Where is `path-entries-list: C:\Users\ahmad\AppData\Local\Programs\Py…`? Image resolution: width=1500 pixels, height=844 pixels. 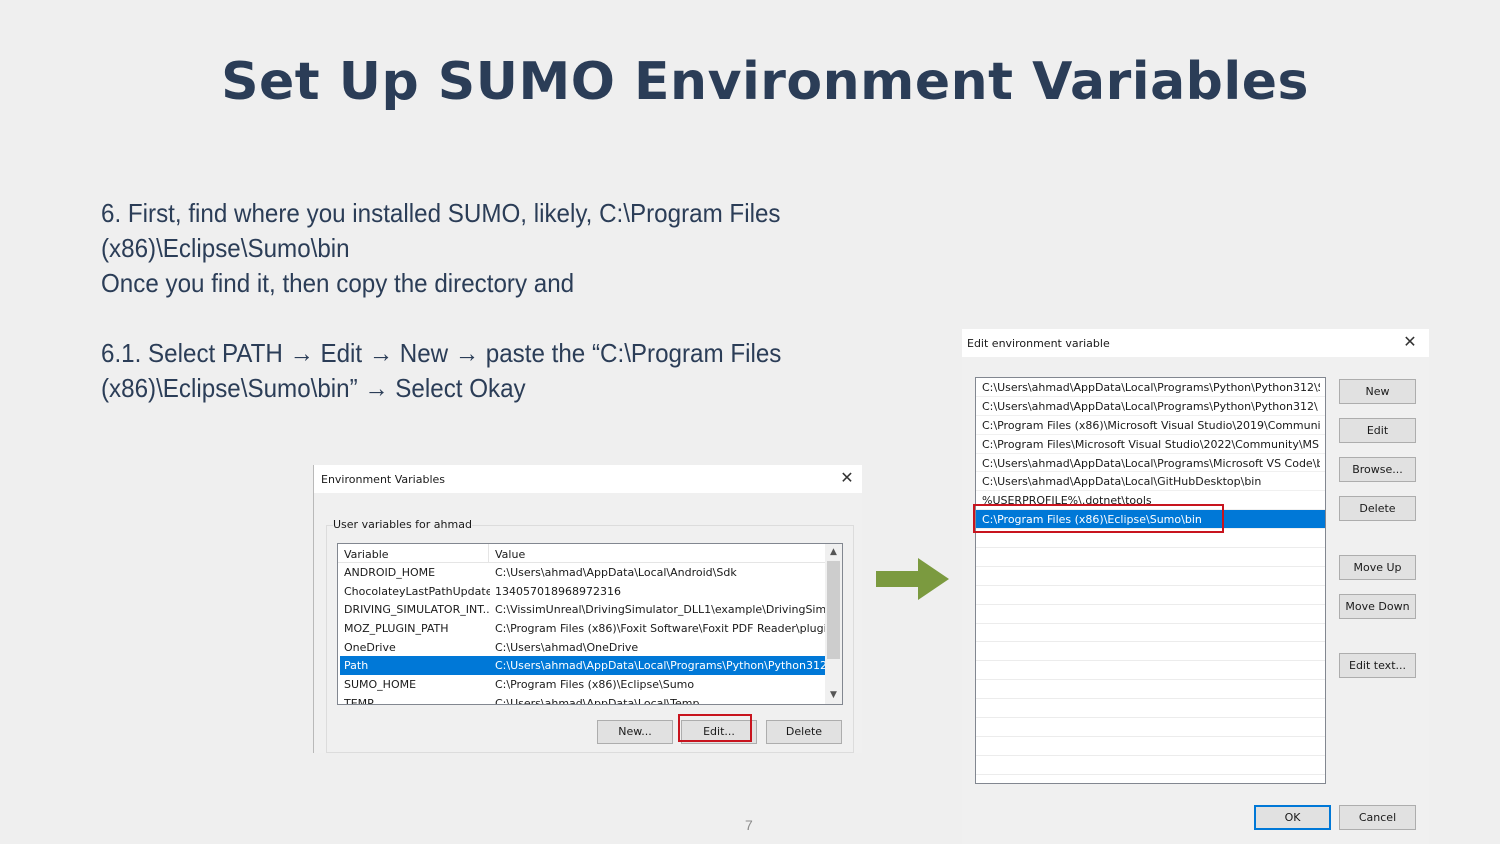 path-entries-list: C:\Users\ahmad\AppData\Local\Programs\Py… is located at coordinates (1150, 580).